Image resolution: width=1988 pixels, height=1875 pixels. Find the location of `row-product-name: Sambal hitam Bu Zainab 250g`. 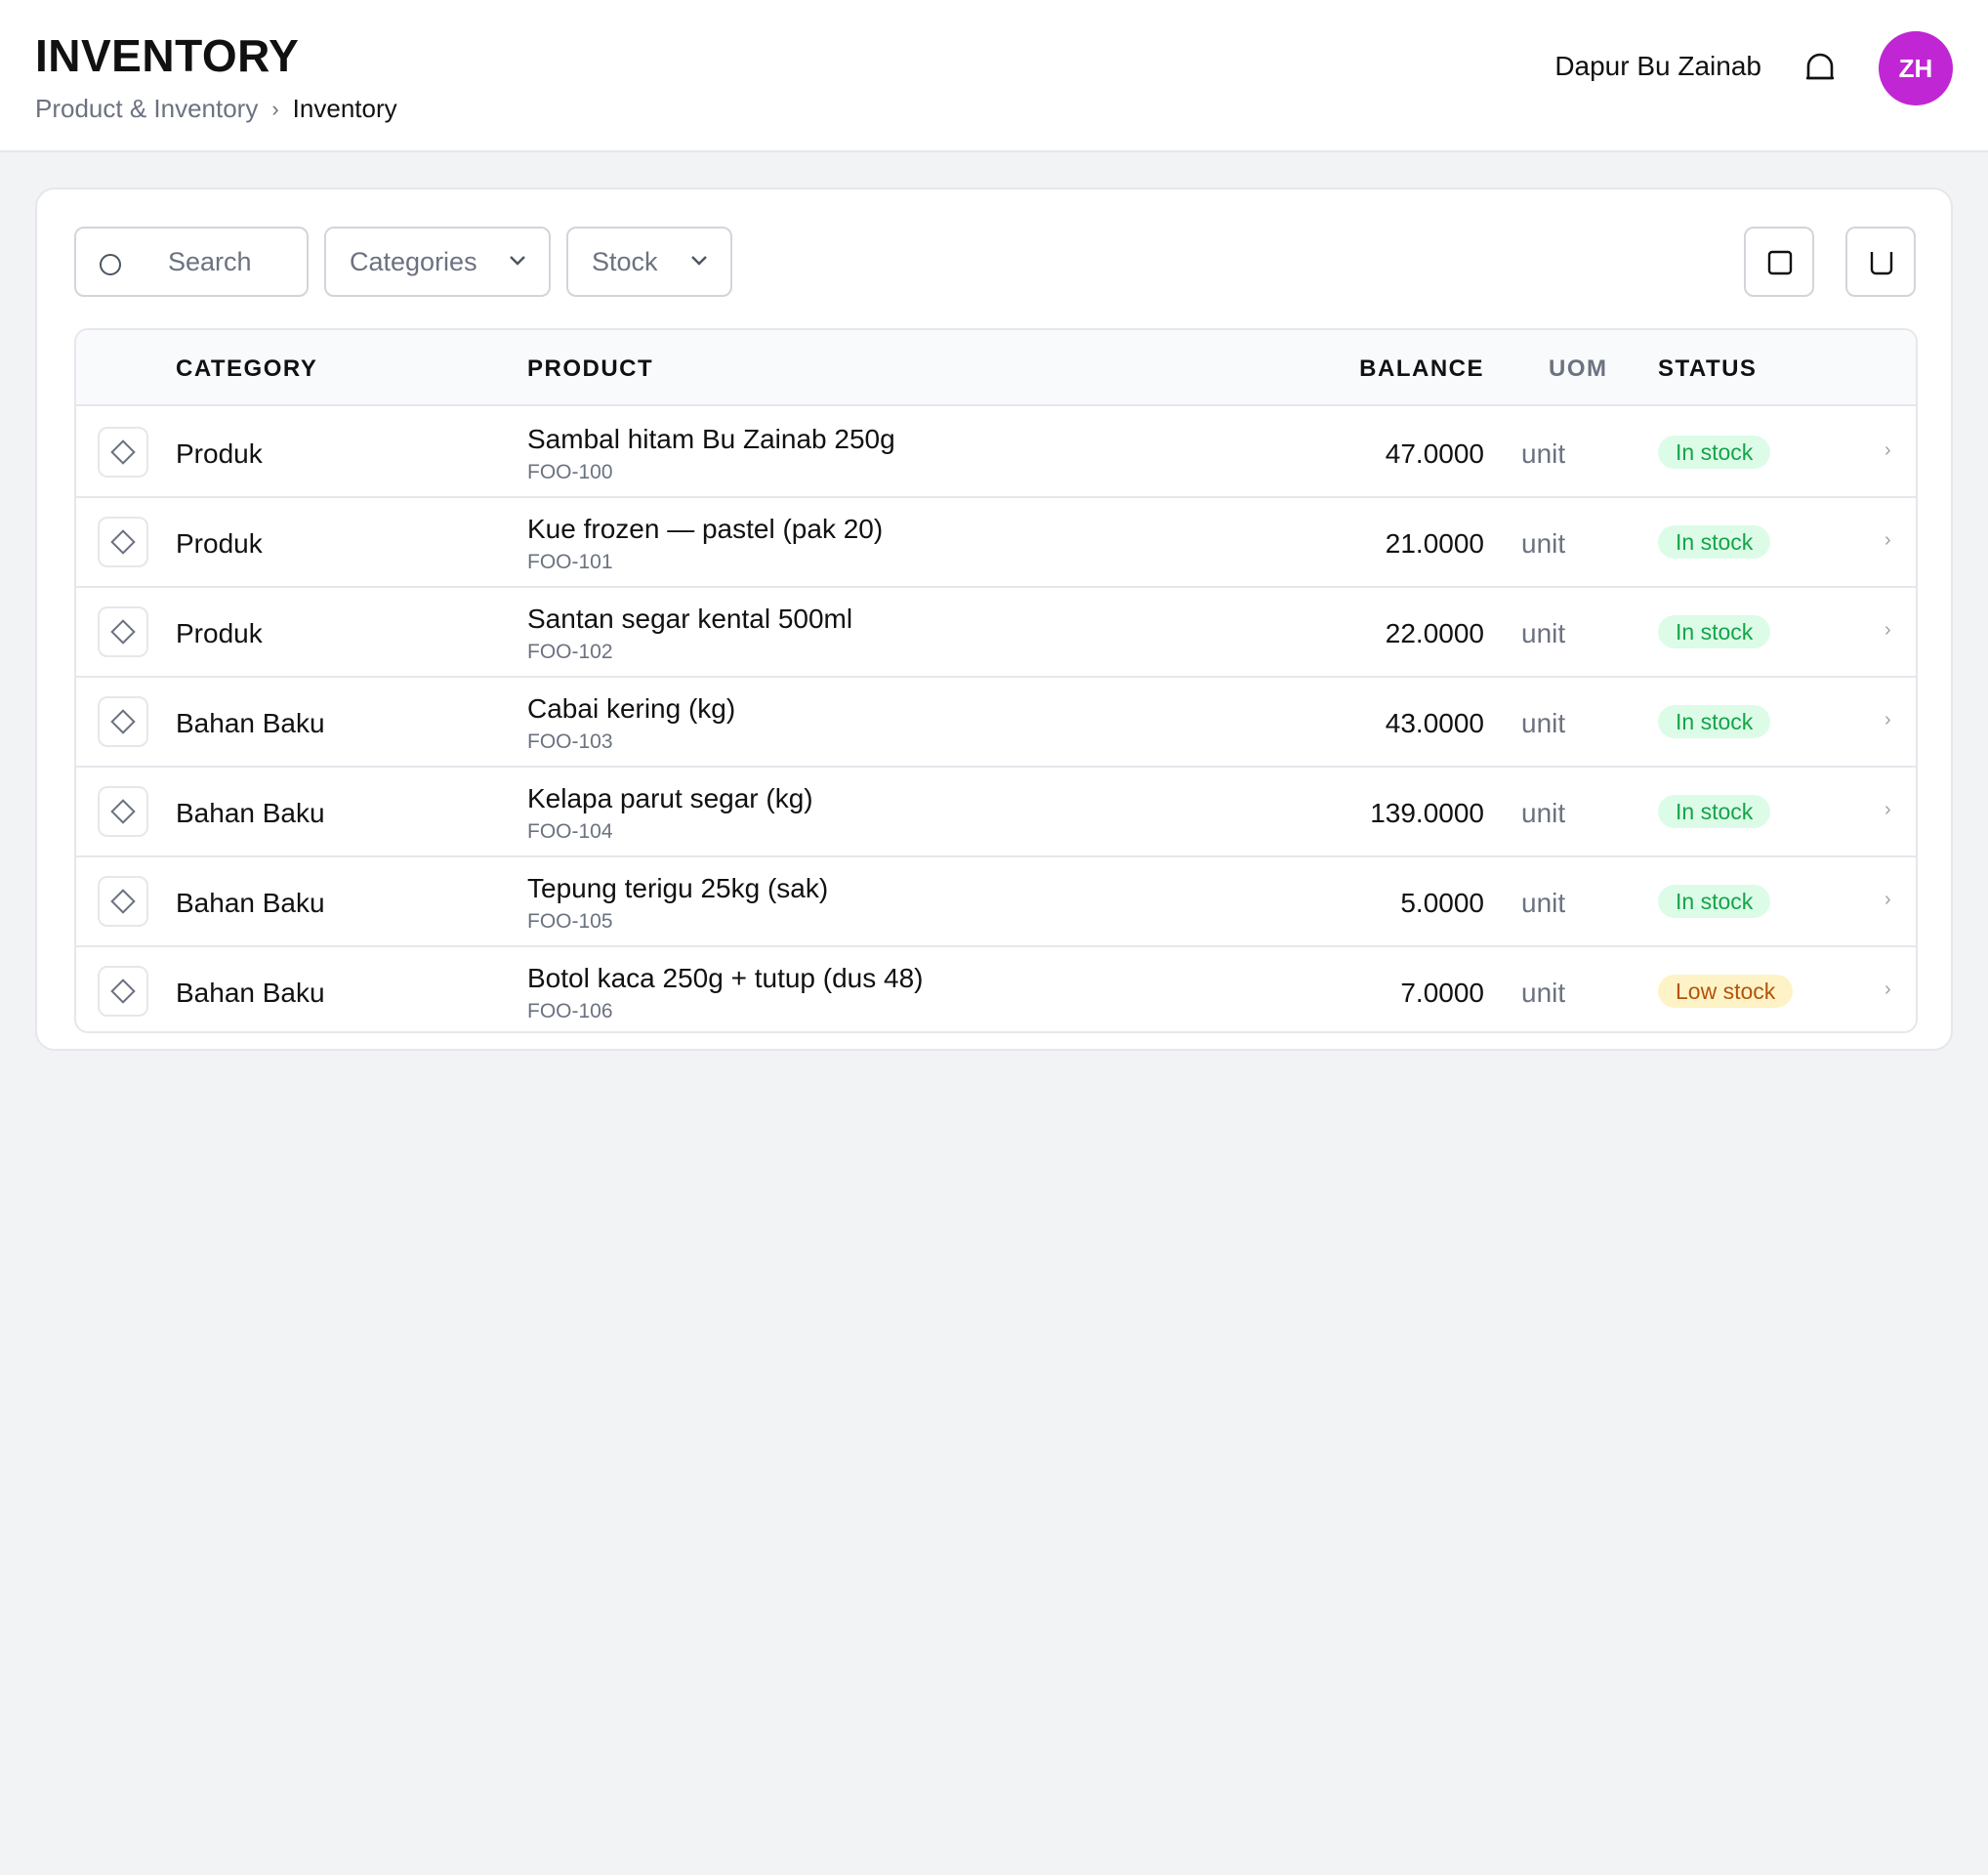

row-product-name: Sambal hitam Bu Zainab 250g is located at coordinates (711, 439).